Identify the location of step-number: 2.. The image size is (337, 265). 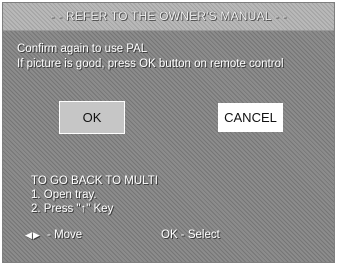
(36, 209).